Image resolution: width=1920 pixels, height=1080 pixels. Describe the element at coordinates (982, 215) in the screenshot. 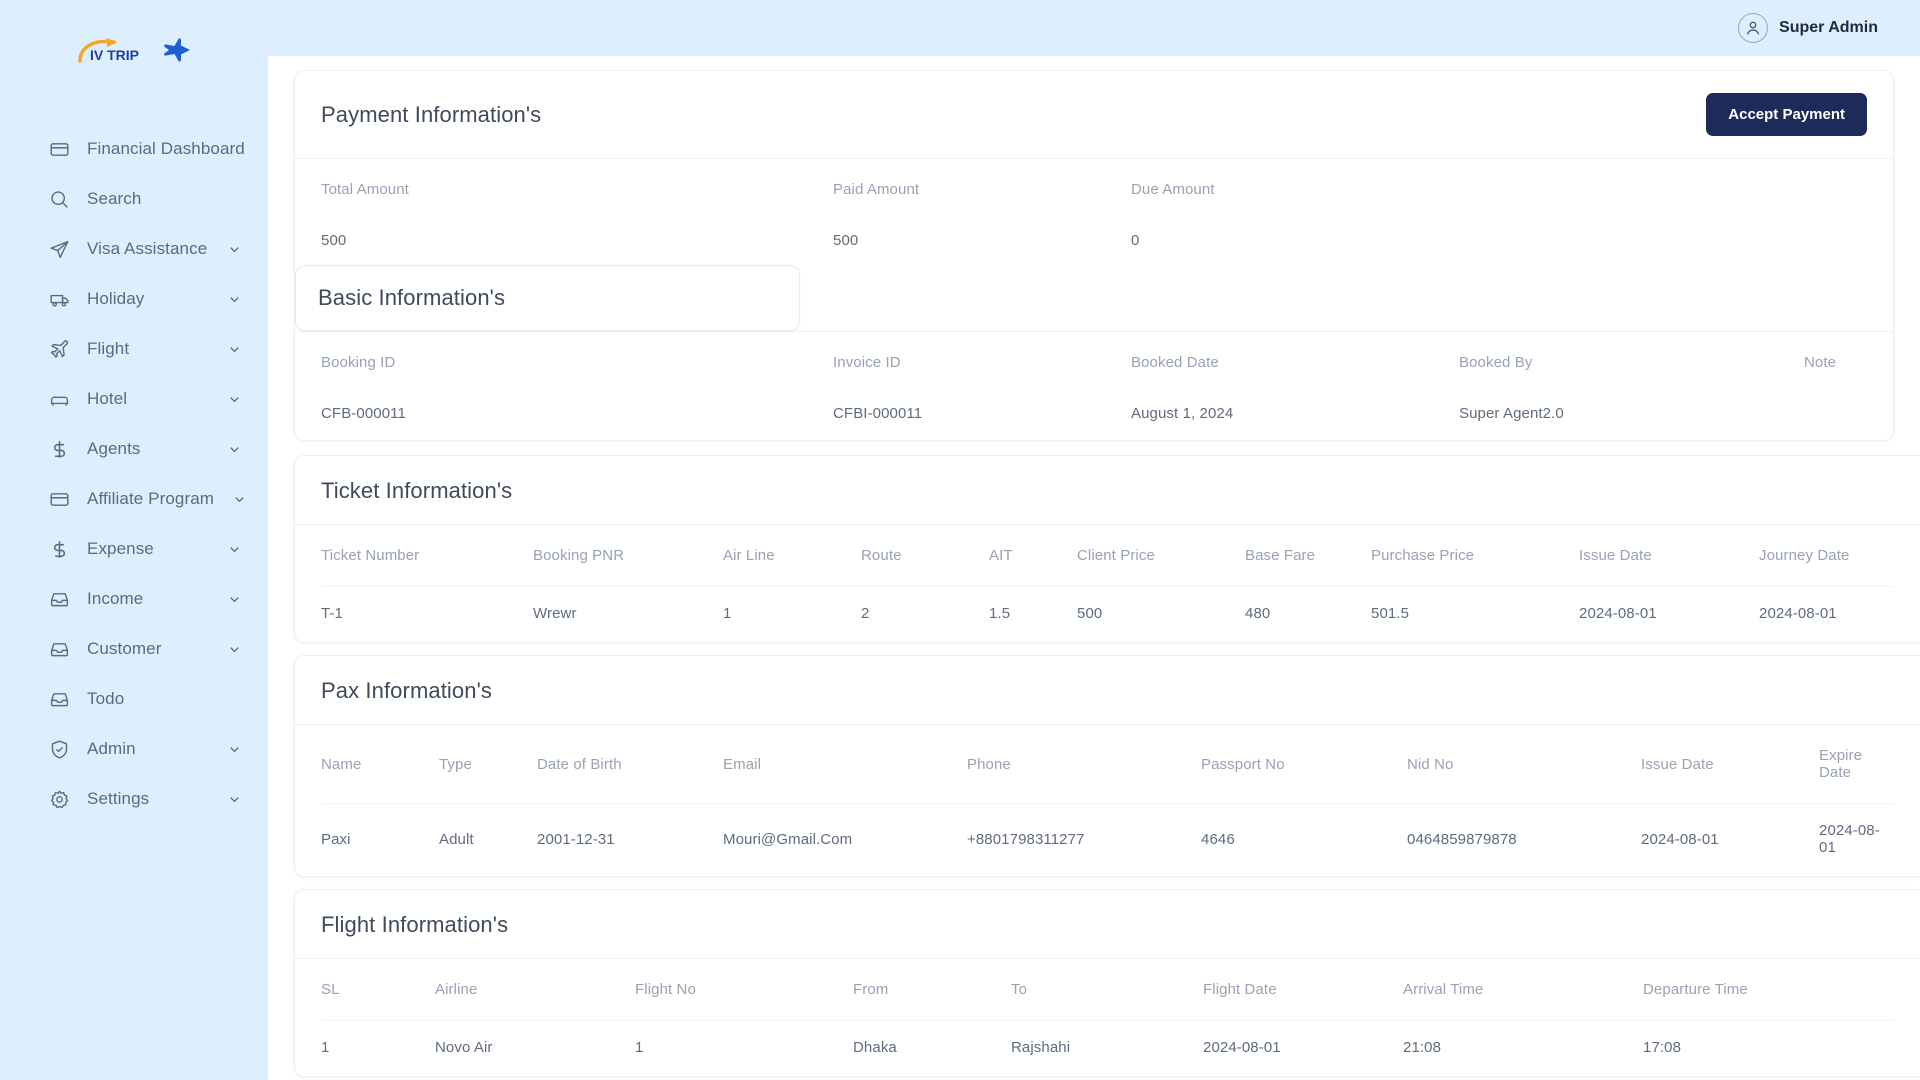

I see `field-paid-amount: Paid Amount 500` at that location.